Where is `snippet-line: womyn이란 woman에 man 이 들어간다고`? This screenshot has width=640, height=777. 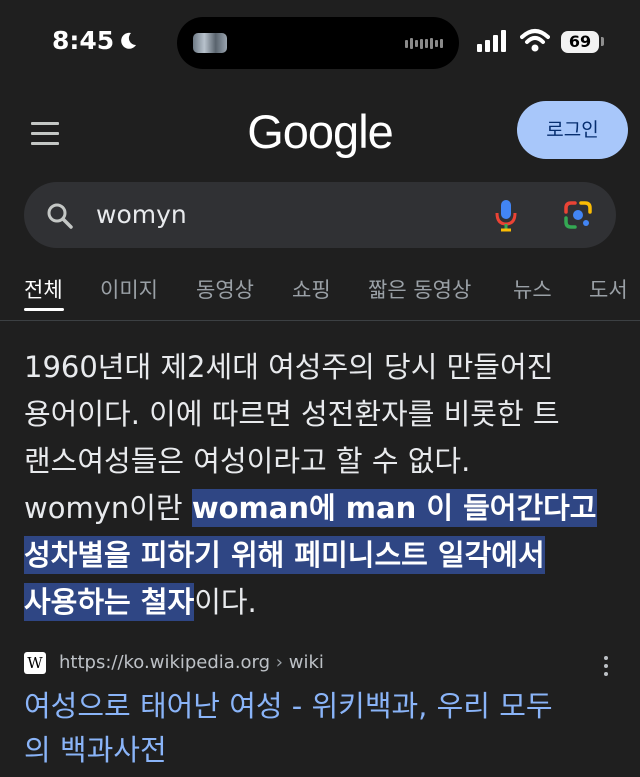 snippet-line: womyn이란 woman에 man 이 들어간다고 is located at coordinates (324, 508).